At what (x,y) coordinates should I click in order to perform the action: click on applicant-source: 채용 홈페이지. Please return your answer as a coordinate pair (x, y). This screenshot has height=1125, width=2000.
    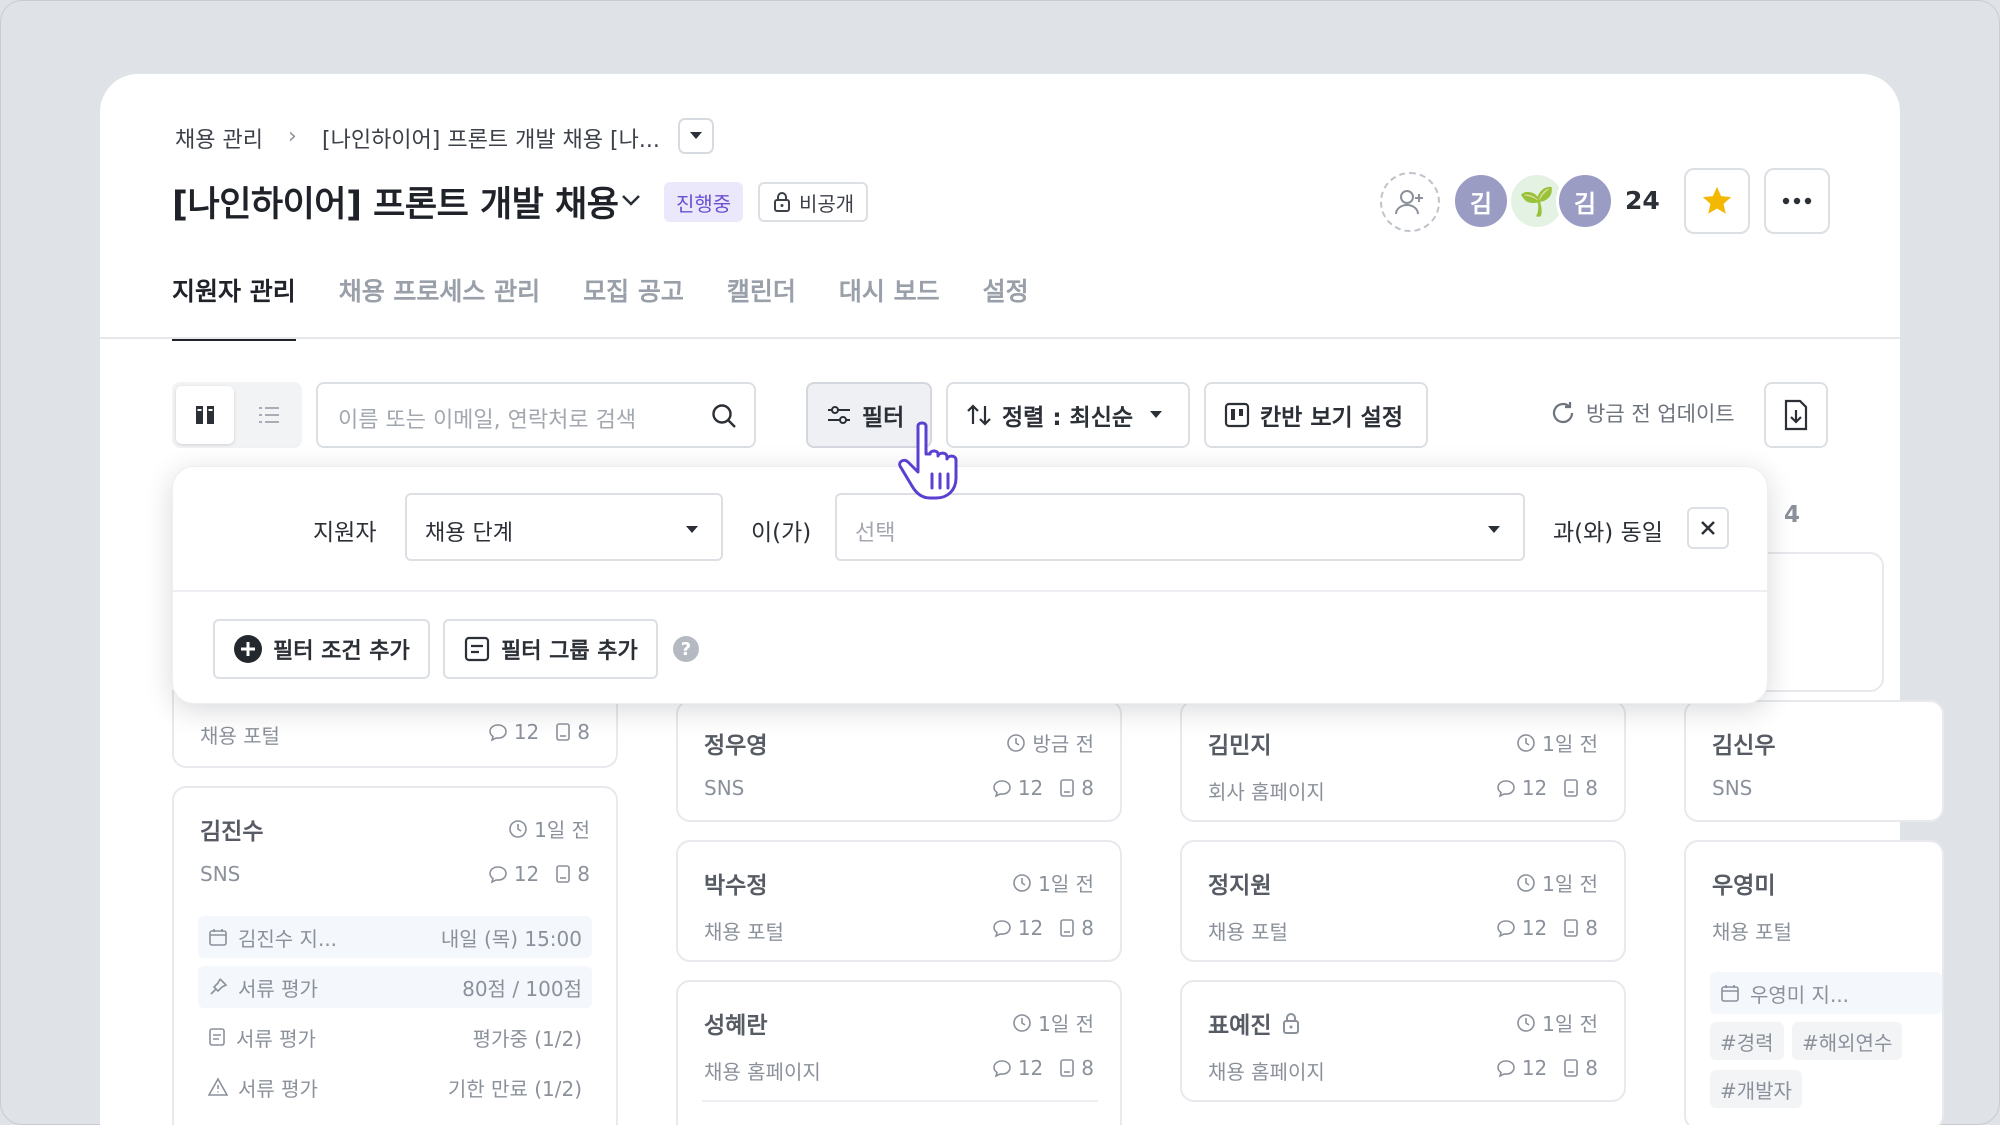
    Looking at the image, I should click on (1266, 1072).